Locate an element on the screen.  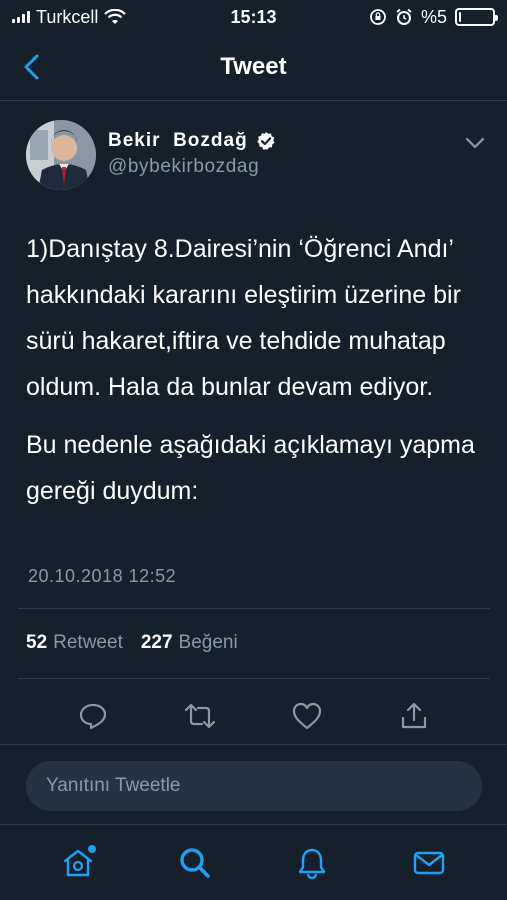
like-label: Beğeni is located at coordinates (208, 642).